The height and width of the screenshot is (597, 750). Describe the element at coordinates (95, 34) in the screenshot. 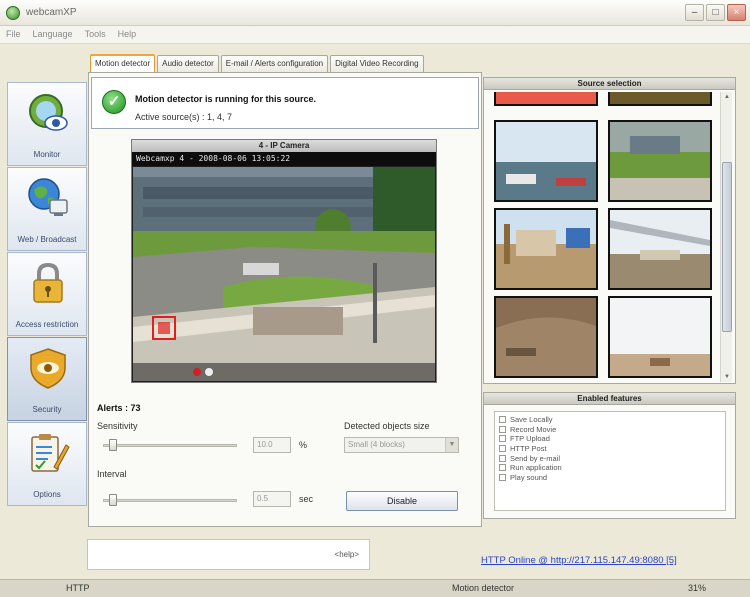

I see `menu-tools: Tools` at that location.